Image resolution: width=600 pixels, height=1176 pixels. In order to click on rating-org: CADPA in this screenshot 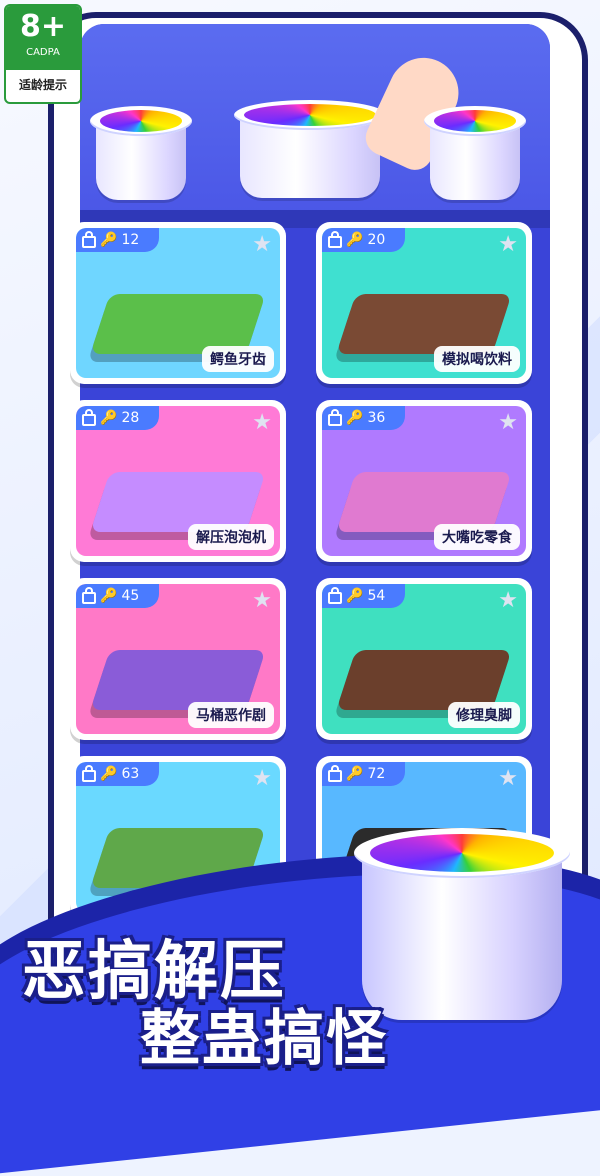, I will do `click(43, 52)`.